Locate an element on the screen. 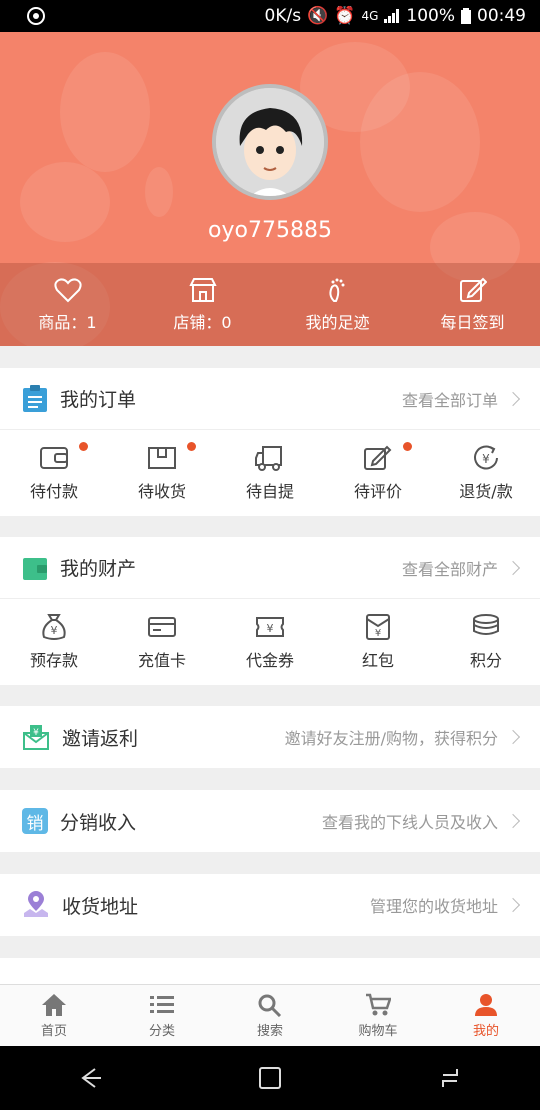 Image resolution: width=540 pixels, height=1110 pixels. tab-cart: 购物车 is located at coordinates (378, 1016).